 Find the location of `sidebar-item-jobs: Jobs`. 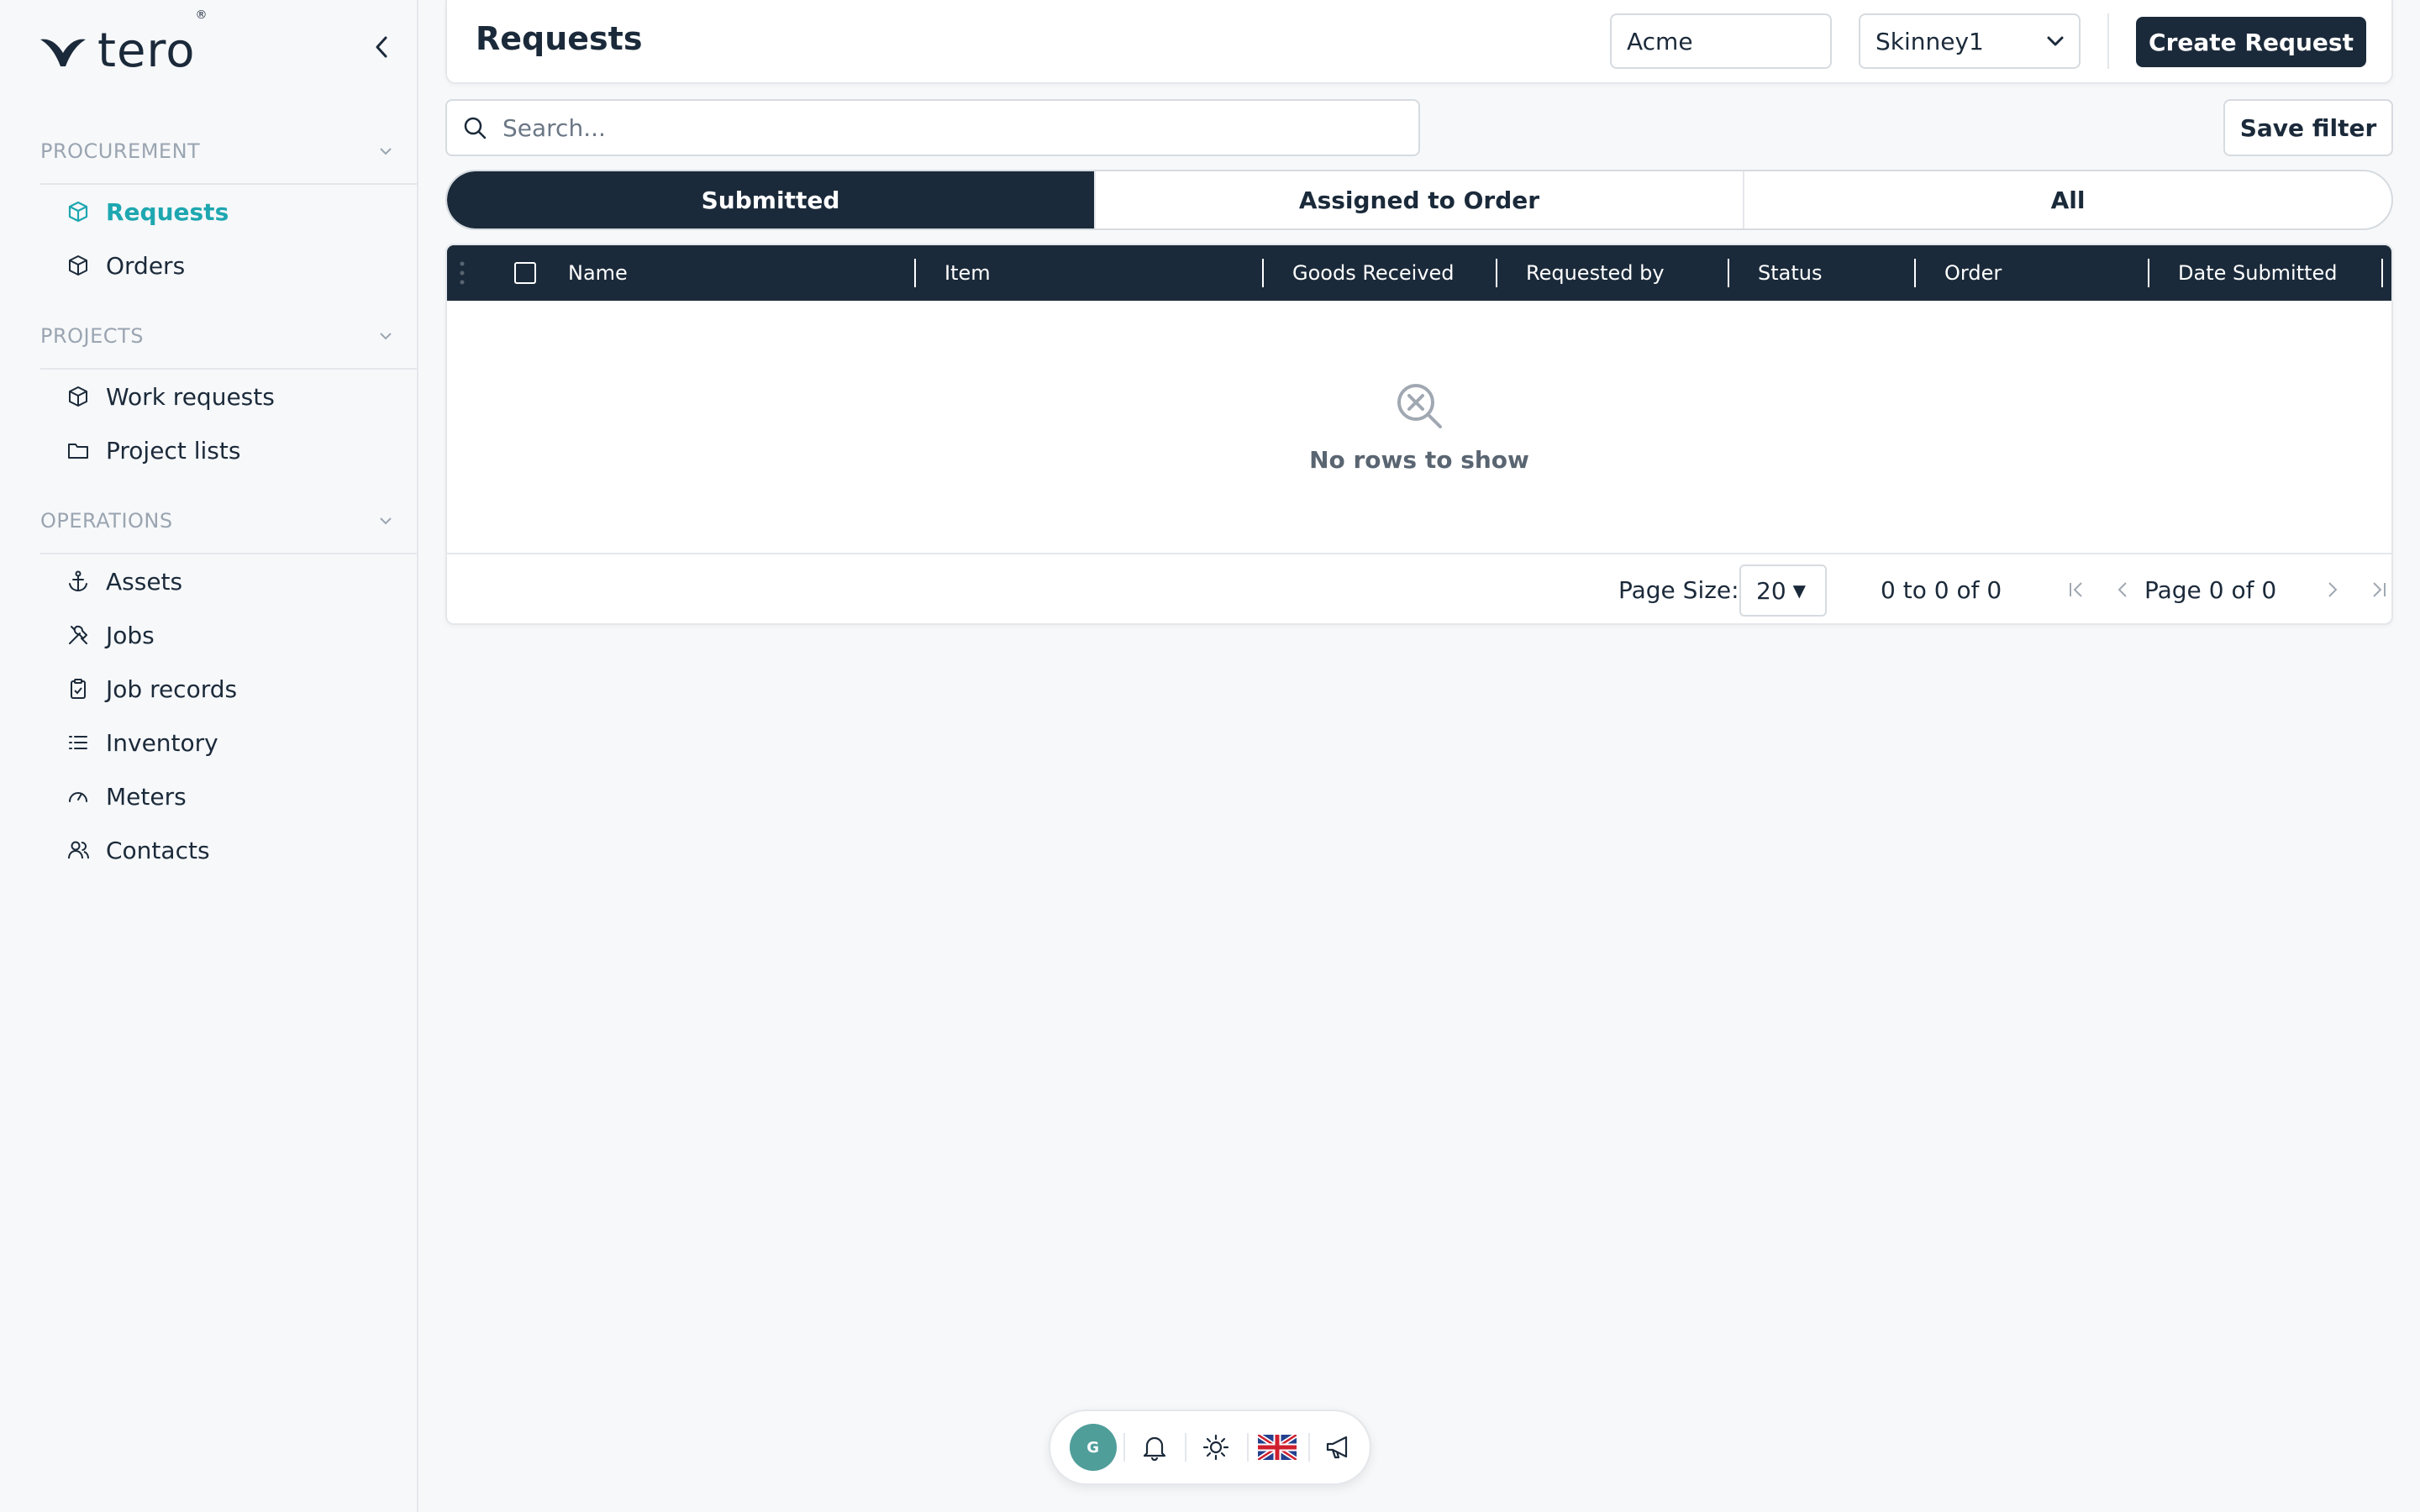

sidebar-item-jobs: Jobs is located at coordinates (234, 635).